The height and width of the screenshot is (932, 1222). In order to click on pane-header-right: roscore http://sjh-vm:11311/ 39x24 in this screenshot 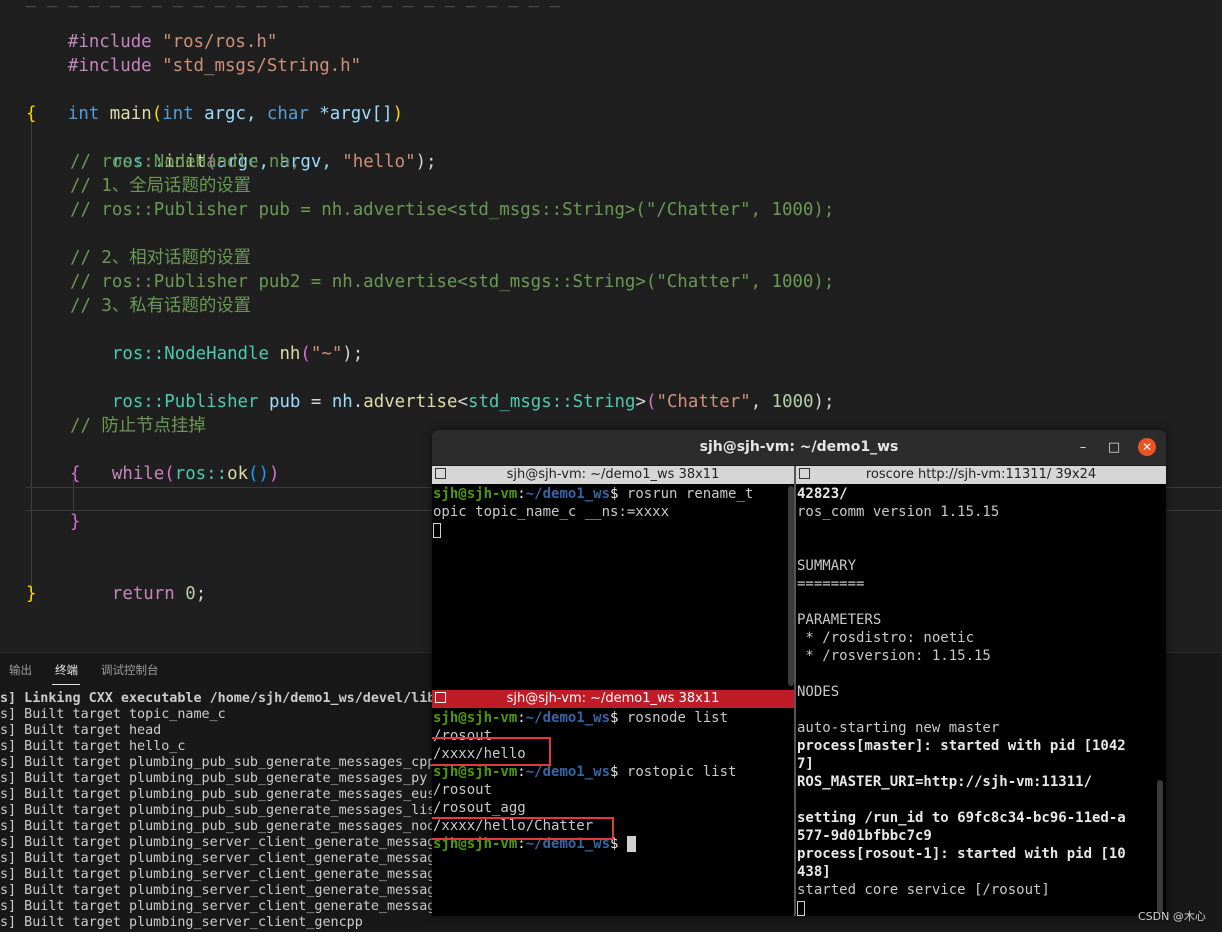, I will do `click(981, 475)`.